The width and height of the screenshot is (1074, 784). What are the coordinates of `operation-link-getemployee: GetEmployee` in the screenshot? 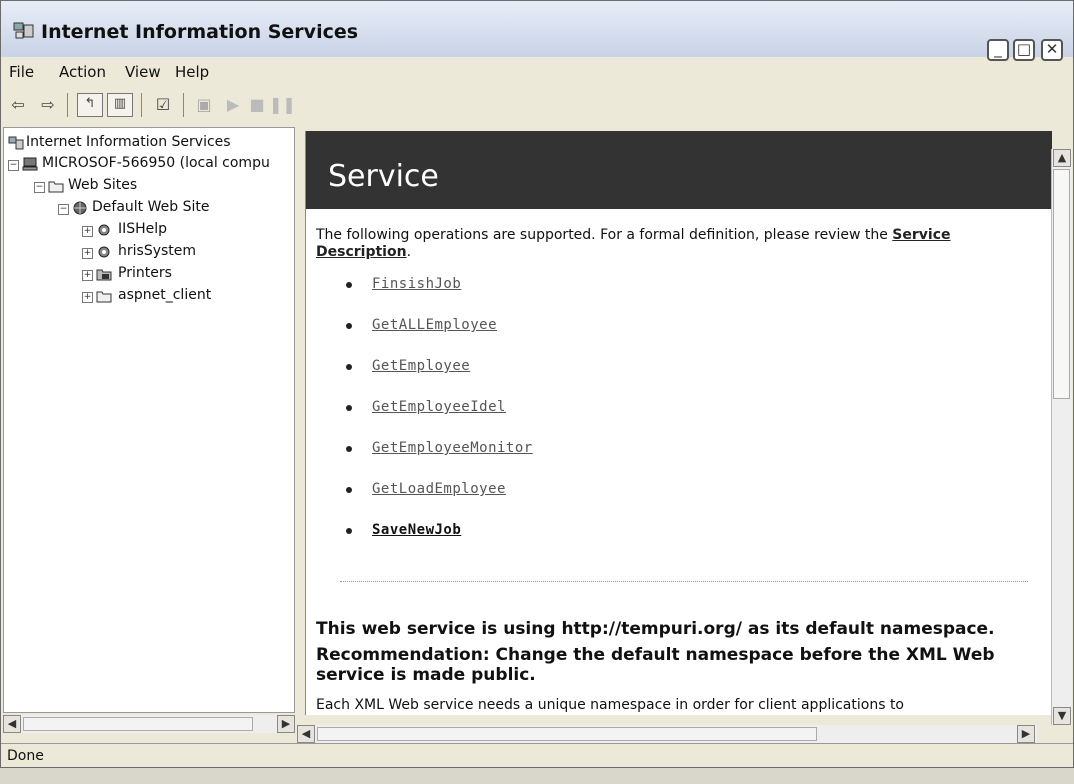 It's located at (421, 366).